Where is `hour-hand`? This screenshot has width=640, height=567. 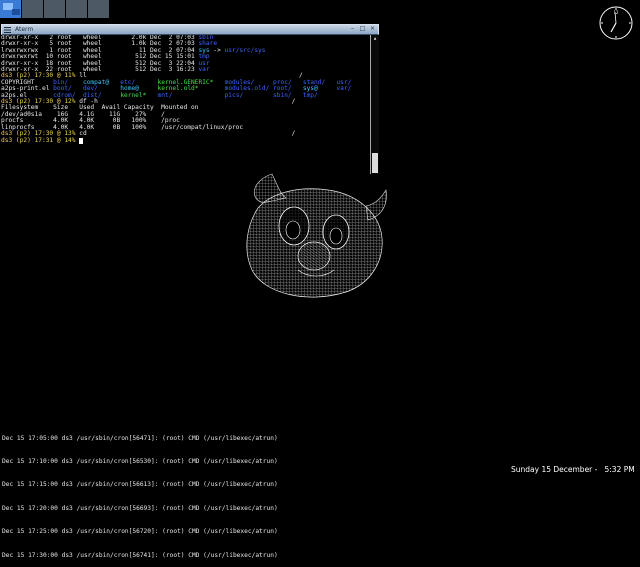
hour-hand is located at coordinates (613, 27).